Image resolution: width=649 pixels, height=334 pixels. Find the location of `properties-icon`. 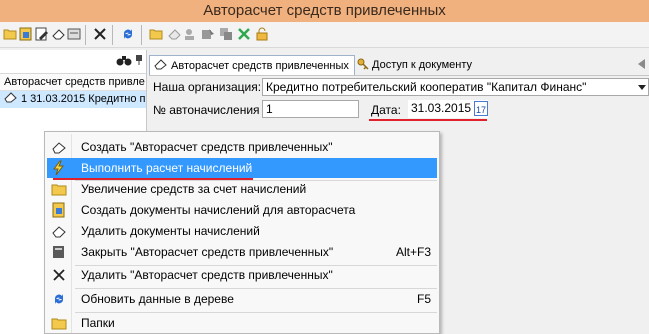

properties-icon is located at coordinates (74, 34).